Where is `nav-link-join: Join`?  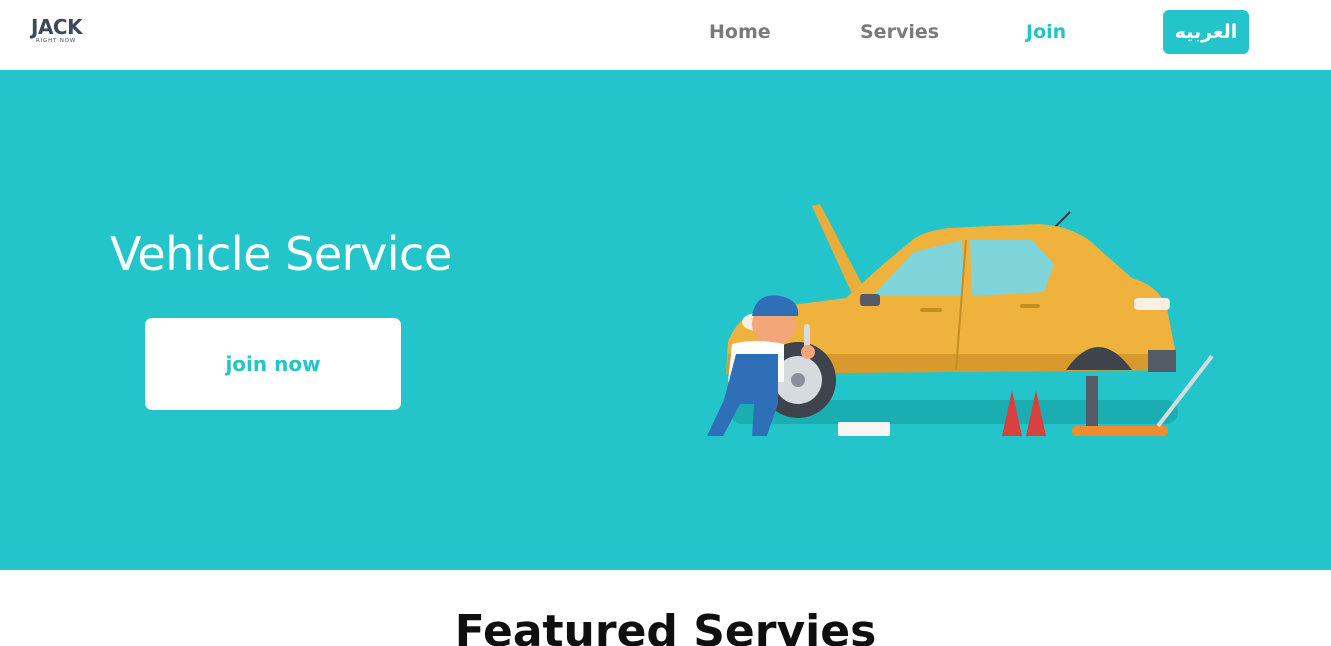 nav-link-join: Join is located at coordinates (1046, 32).